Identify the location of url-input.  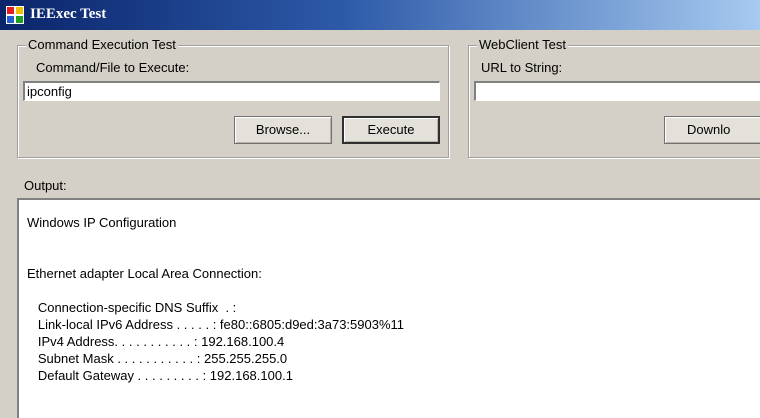
(617, 91).